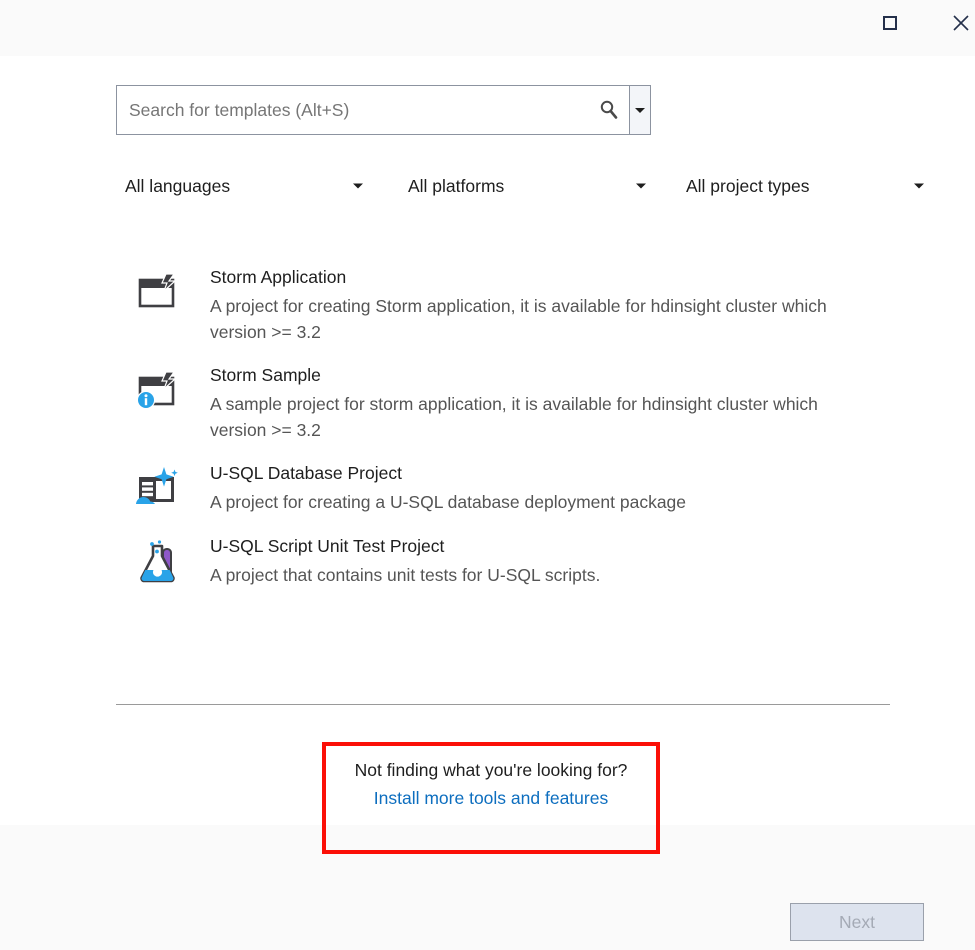 The image size is (975, 950). What do you see at coordinates (491, 798) in the screenshot?
I see `install-more-tools-link: Install more tools and features` at bounding box center [491, 798].